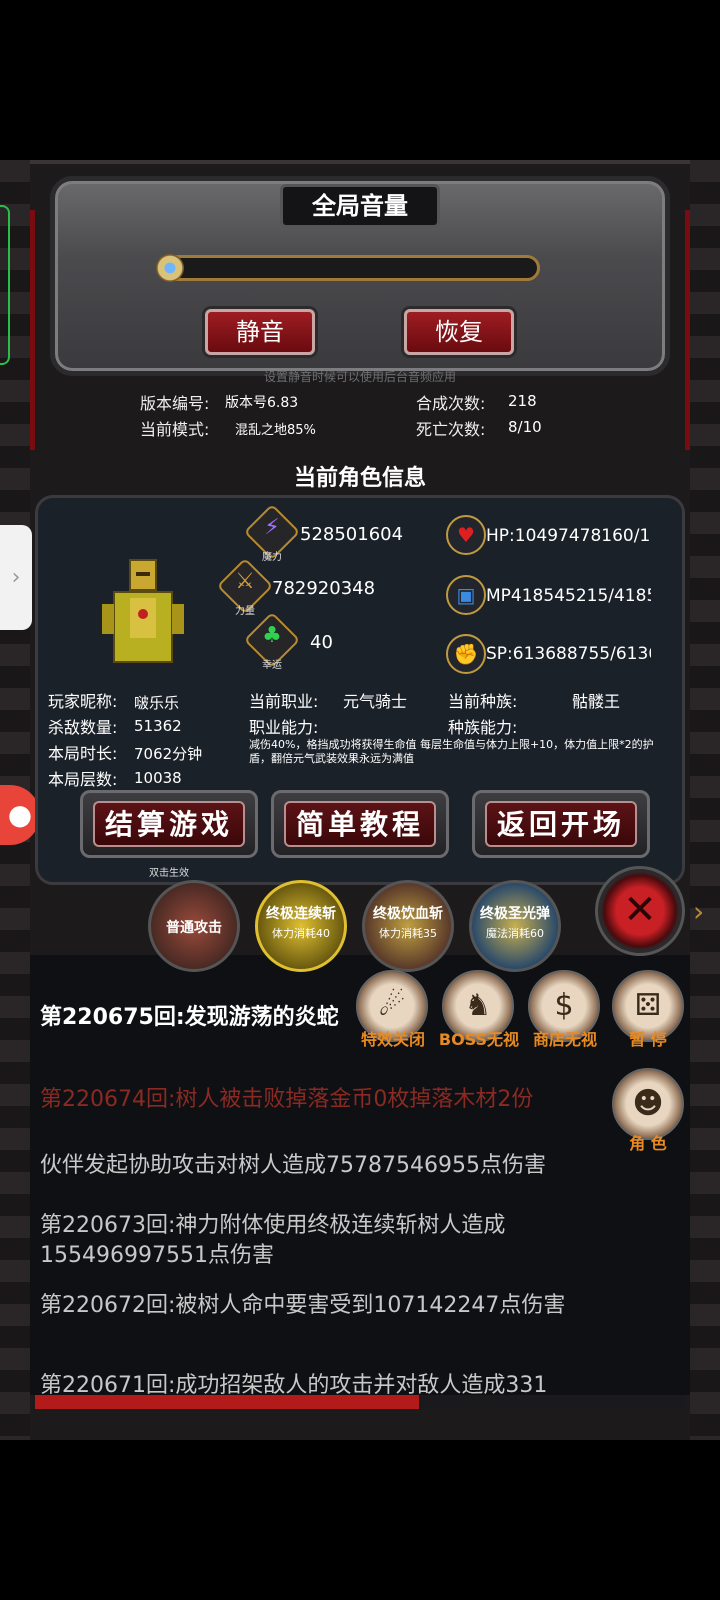 The height and width of the screenshot is (1600, 720). Describe the element at coordinates (459, 332) in the screenshot. I see `restore-button: 恢复` at that location.